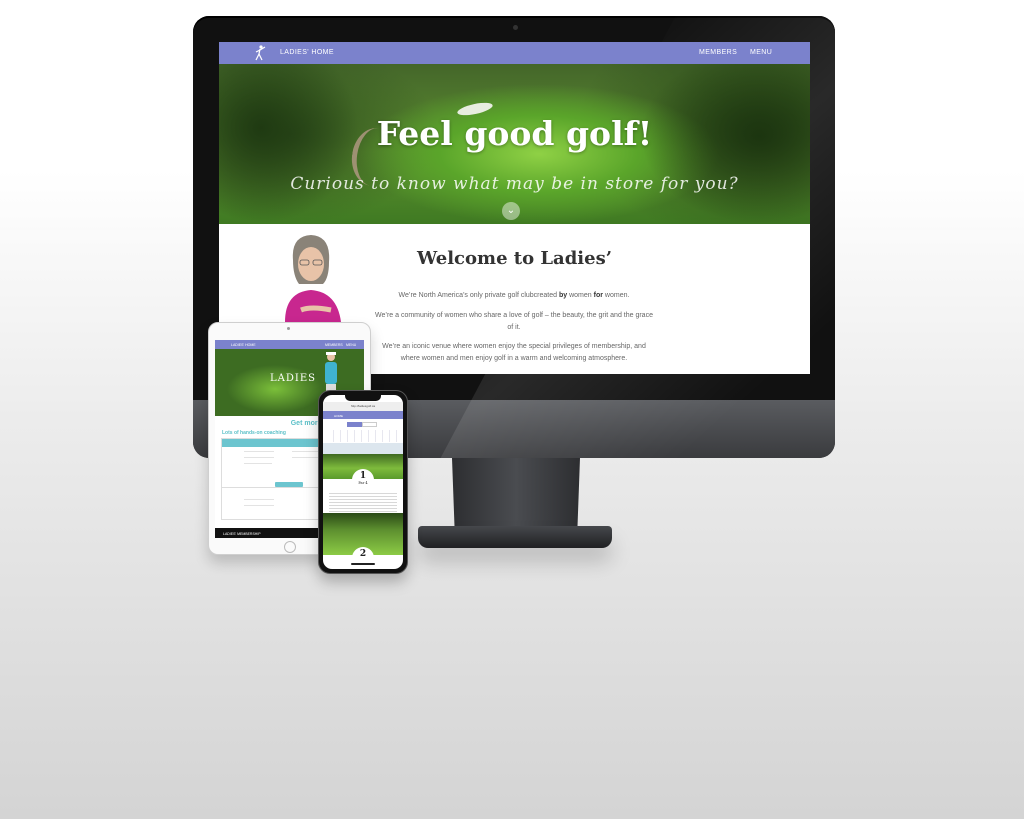 This screenshot has height=819, width=1024. I want to click on iphone-device: http://ladiesgolf.ca HOME 1 Par 4 2, so click(363, 482).